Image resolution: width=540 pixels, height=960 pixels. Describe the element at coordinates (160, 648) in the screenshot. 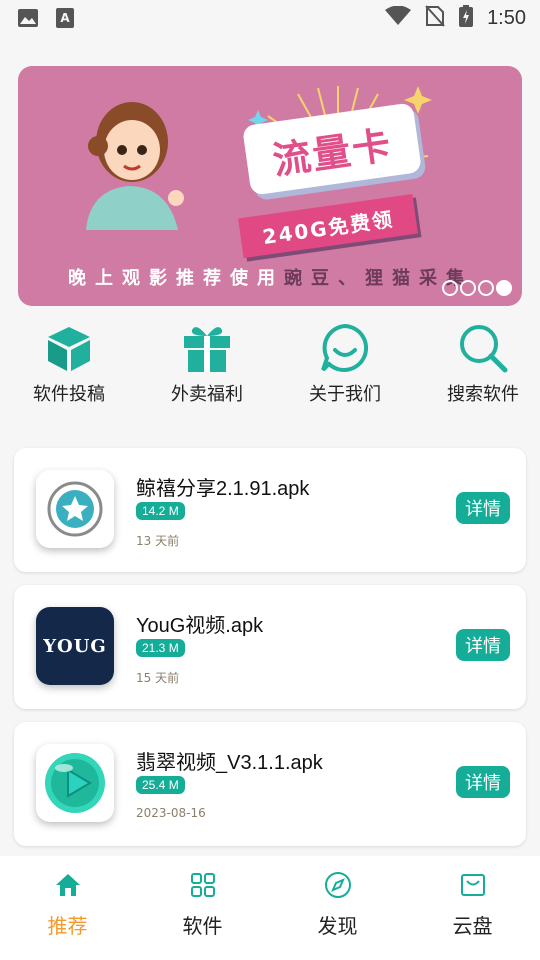

I see `size-badge: 21.3 M` at that location.